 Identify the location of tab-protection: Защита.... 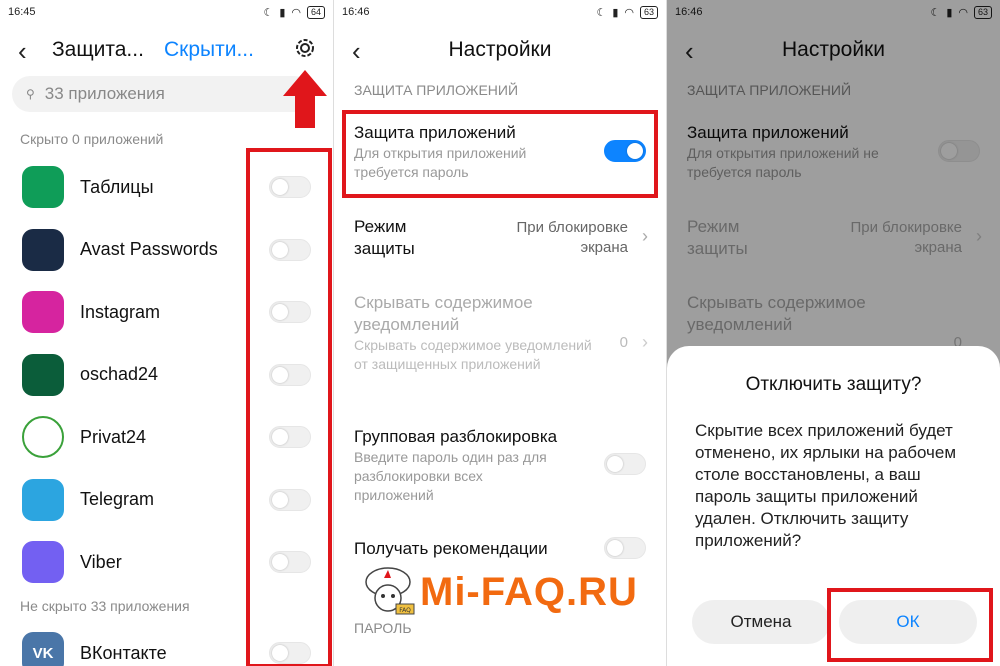
(98, 50).